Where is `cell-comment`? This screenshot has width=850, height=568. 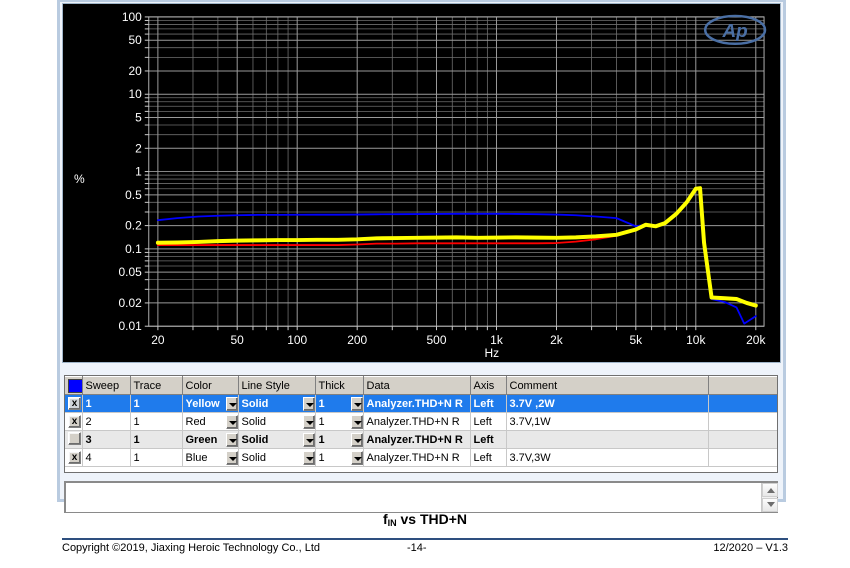
cell-comment is located at coordinates (607, 439).